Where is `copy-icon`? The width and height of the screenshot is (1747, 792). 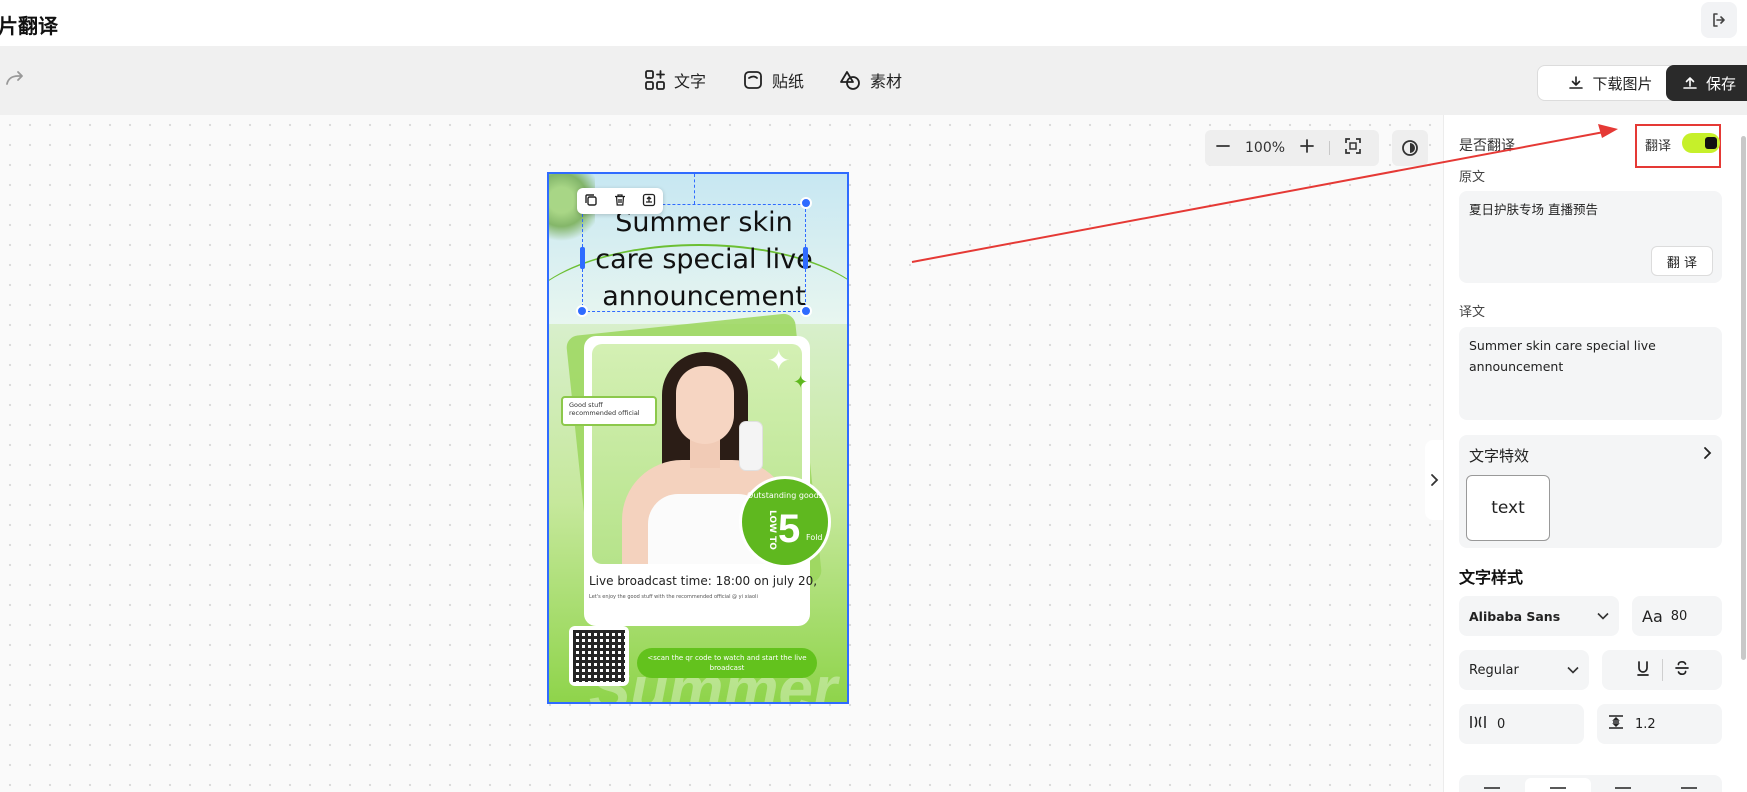
copy-icon is located at coordinates (591, 201).